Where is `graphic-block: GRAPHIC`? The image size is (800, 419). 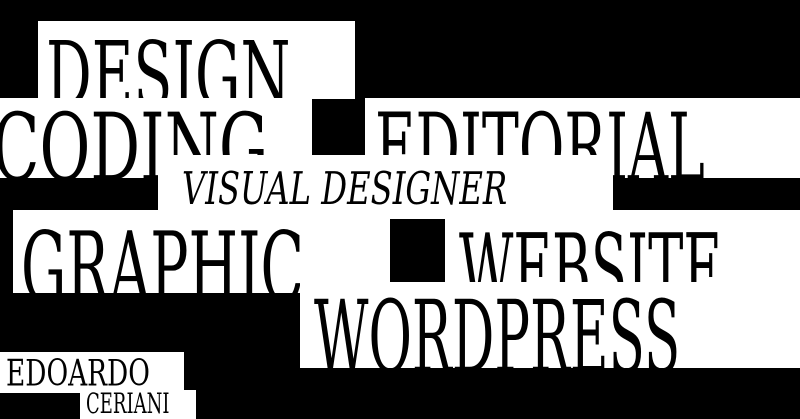
graphic-block: GRAPHIC is located at coordinates (201, 251).